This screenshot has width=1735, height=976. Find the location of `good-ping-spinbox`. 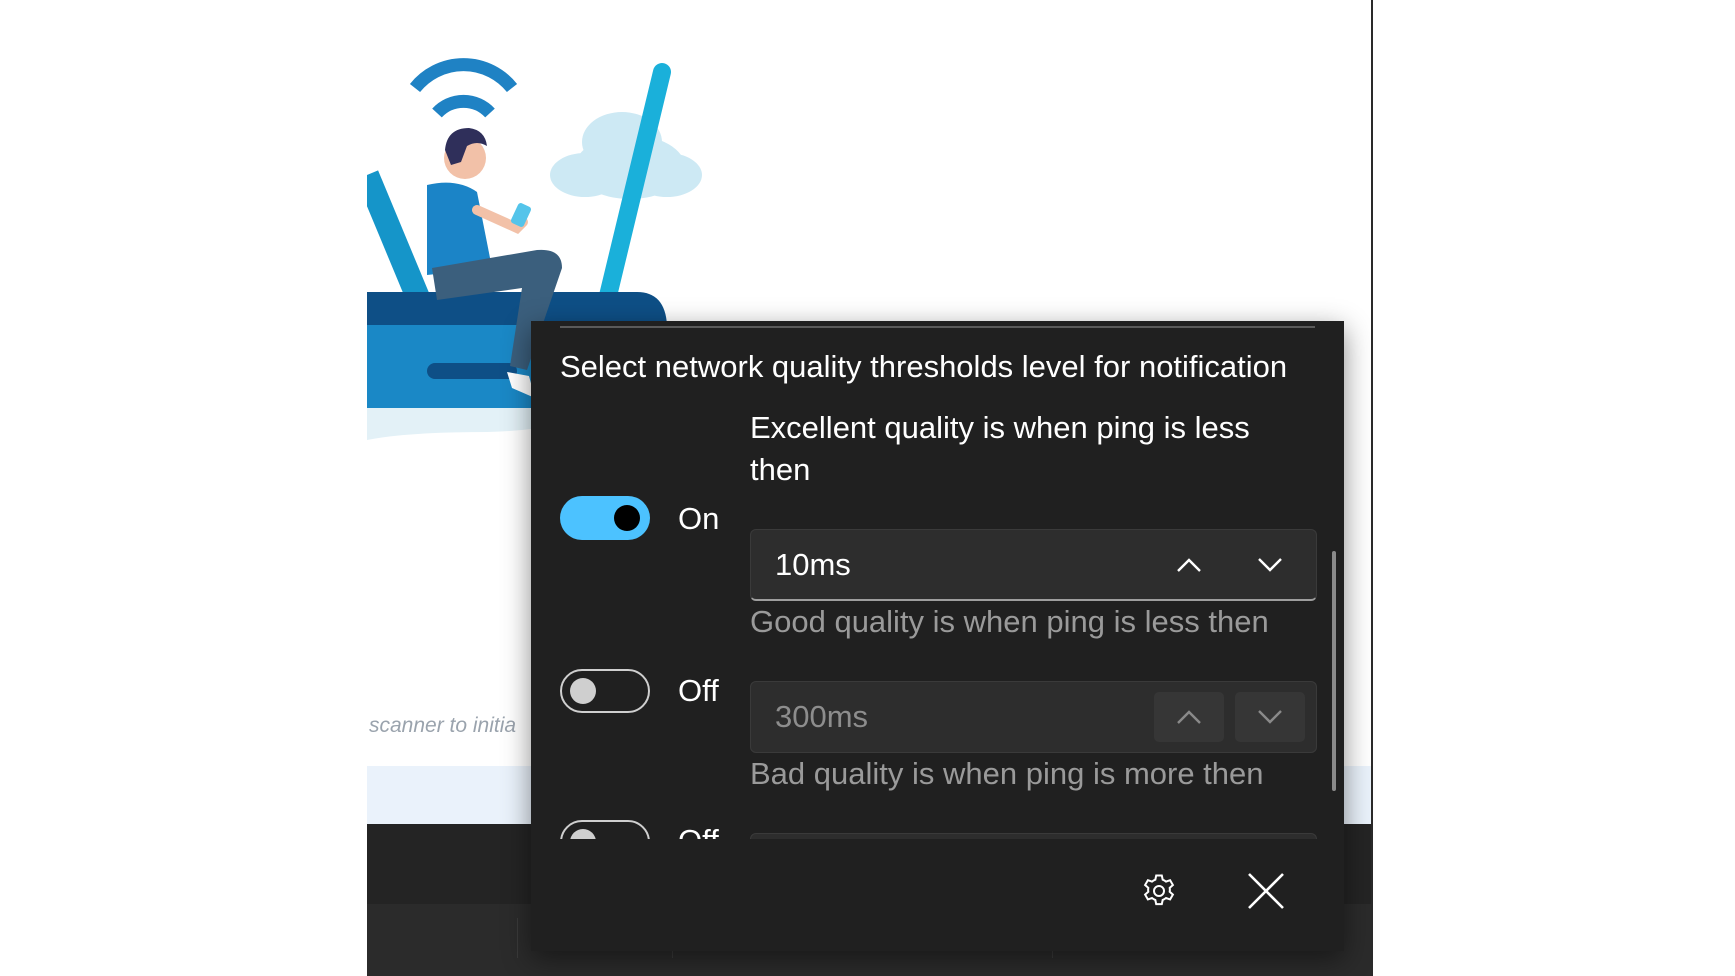

good-ping-spinbox is located at coordinates (1033, 717).